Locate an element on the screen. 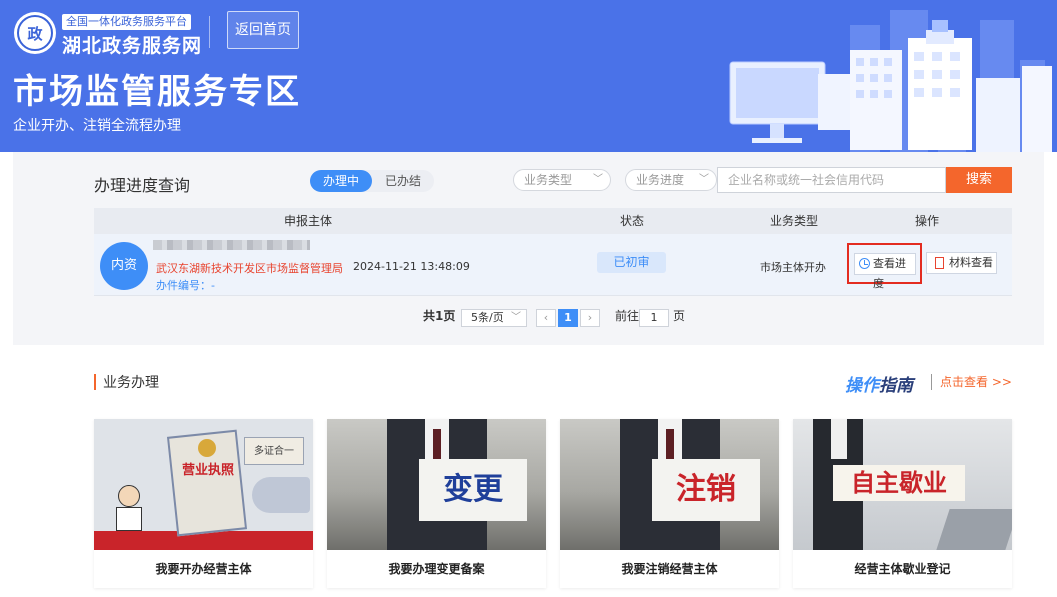  site-logo-text: 湖北政务服务网 is located at coordinates (132, 44).